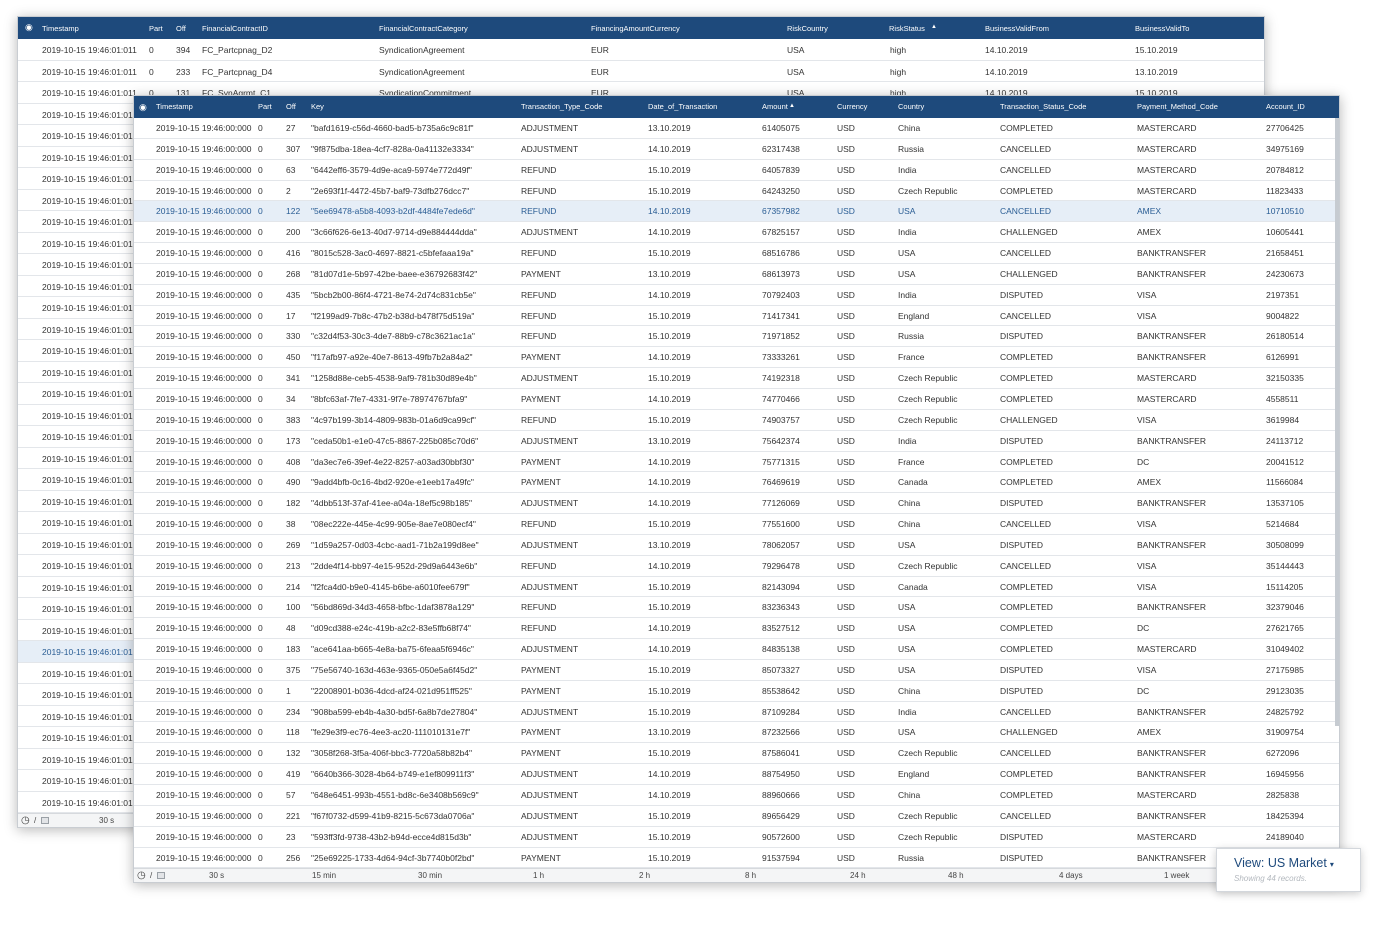  Describe the element at coordinates (235, 28) in the screenshot. I see `column-header-financialcontractid: FinancialContractID` at that location.